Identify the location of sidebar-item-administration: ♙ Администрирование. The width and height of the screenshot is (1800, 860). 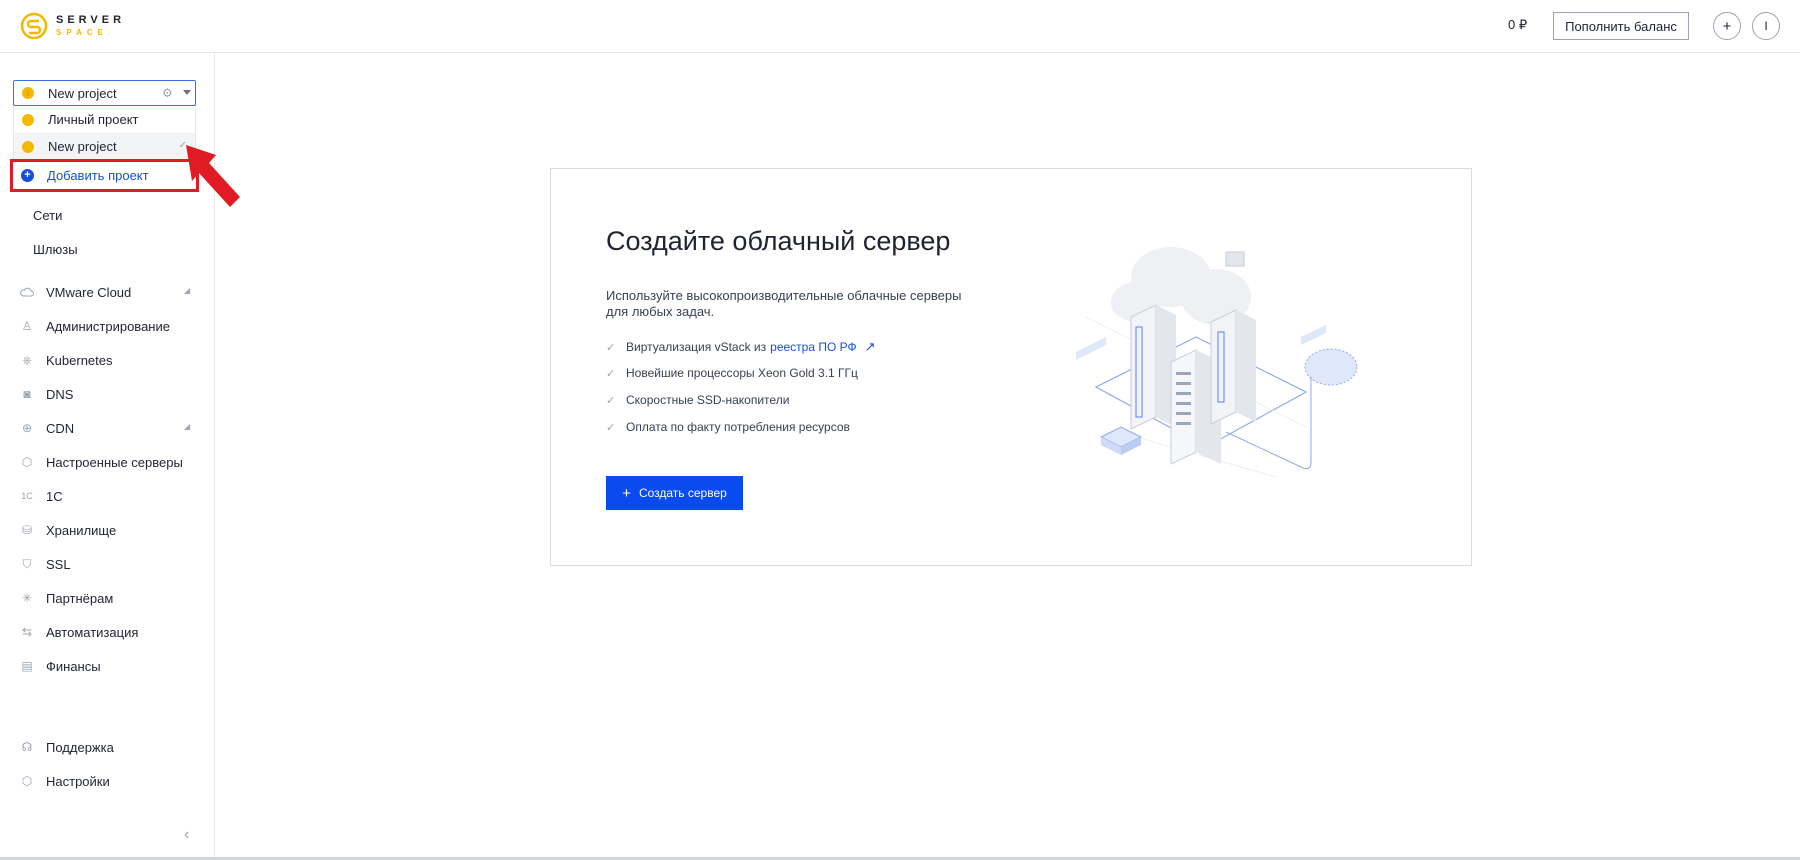
(107, 326).